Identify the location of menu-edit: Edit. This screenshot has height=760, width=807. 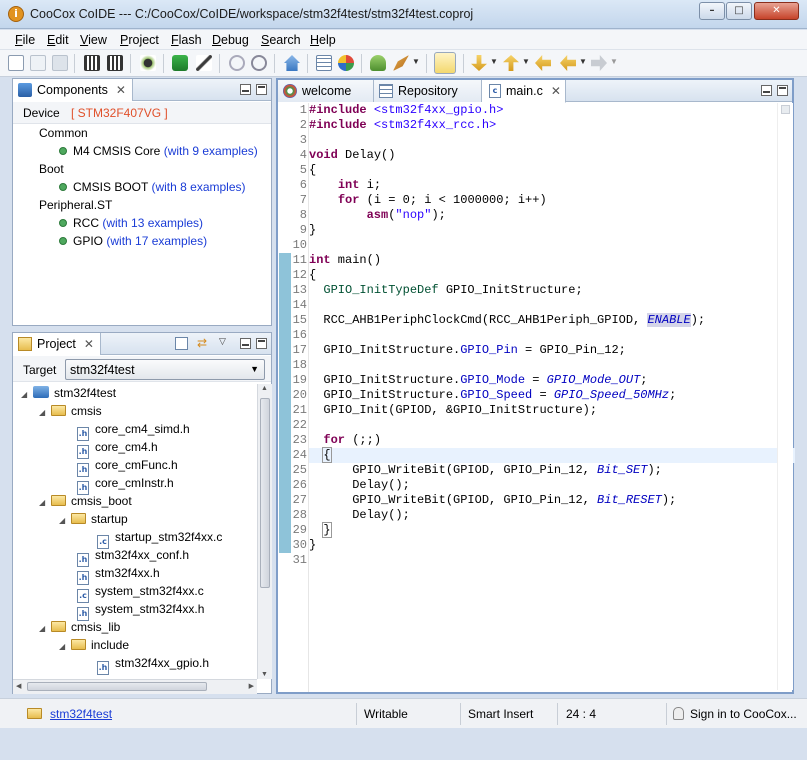
(58, 40).